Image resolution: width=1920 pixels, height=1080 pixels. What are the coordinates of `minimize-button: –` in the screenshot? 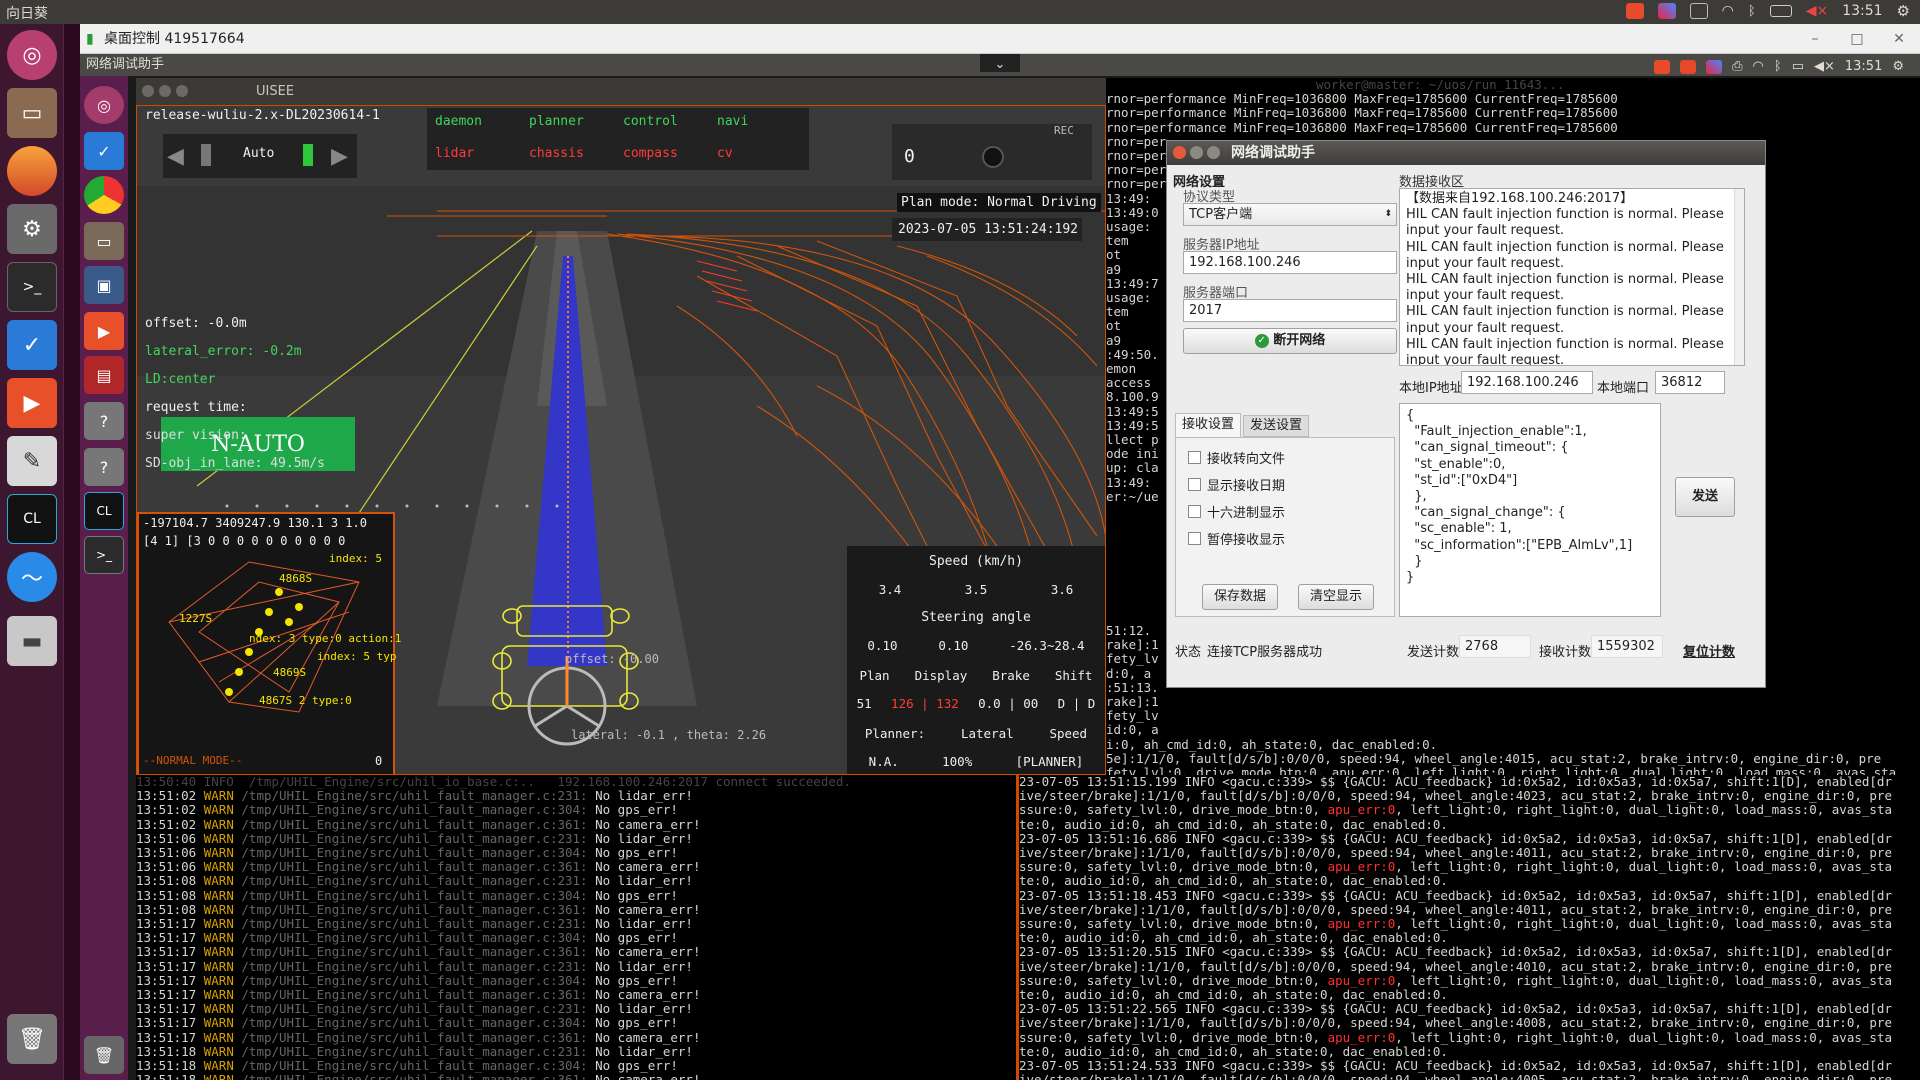 It's located at (1815, 39).